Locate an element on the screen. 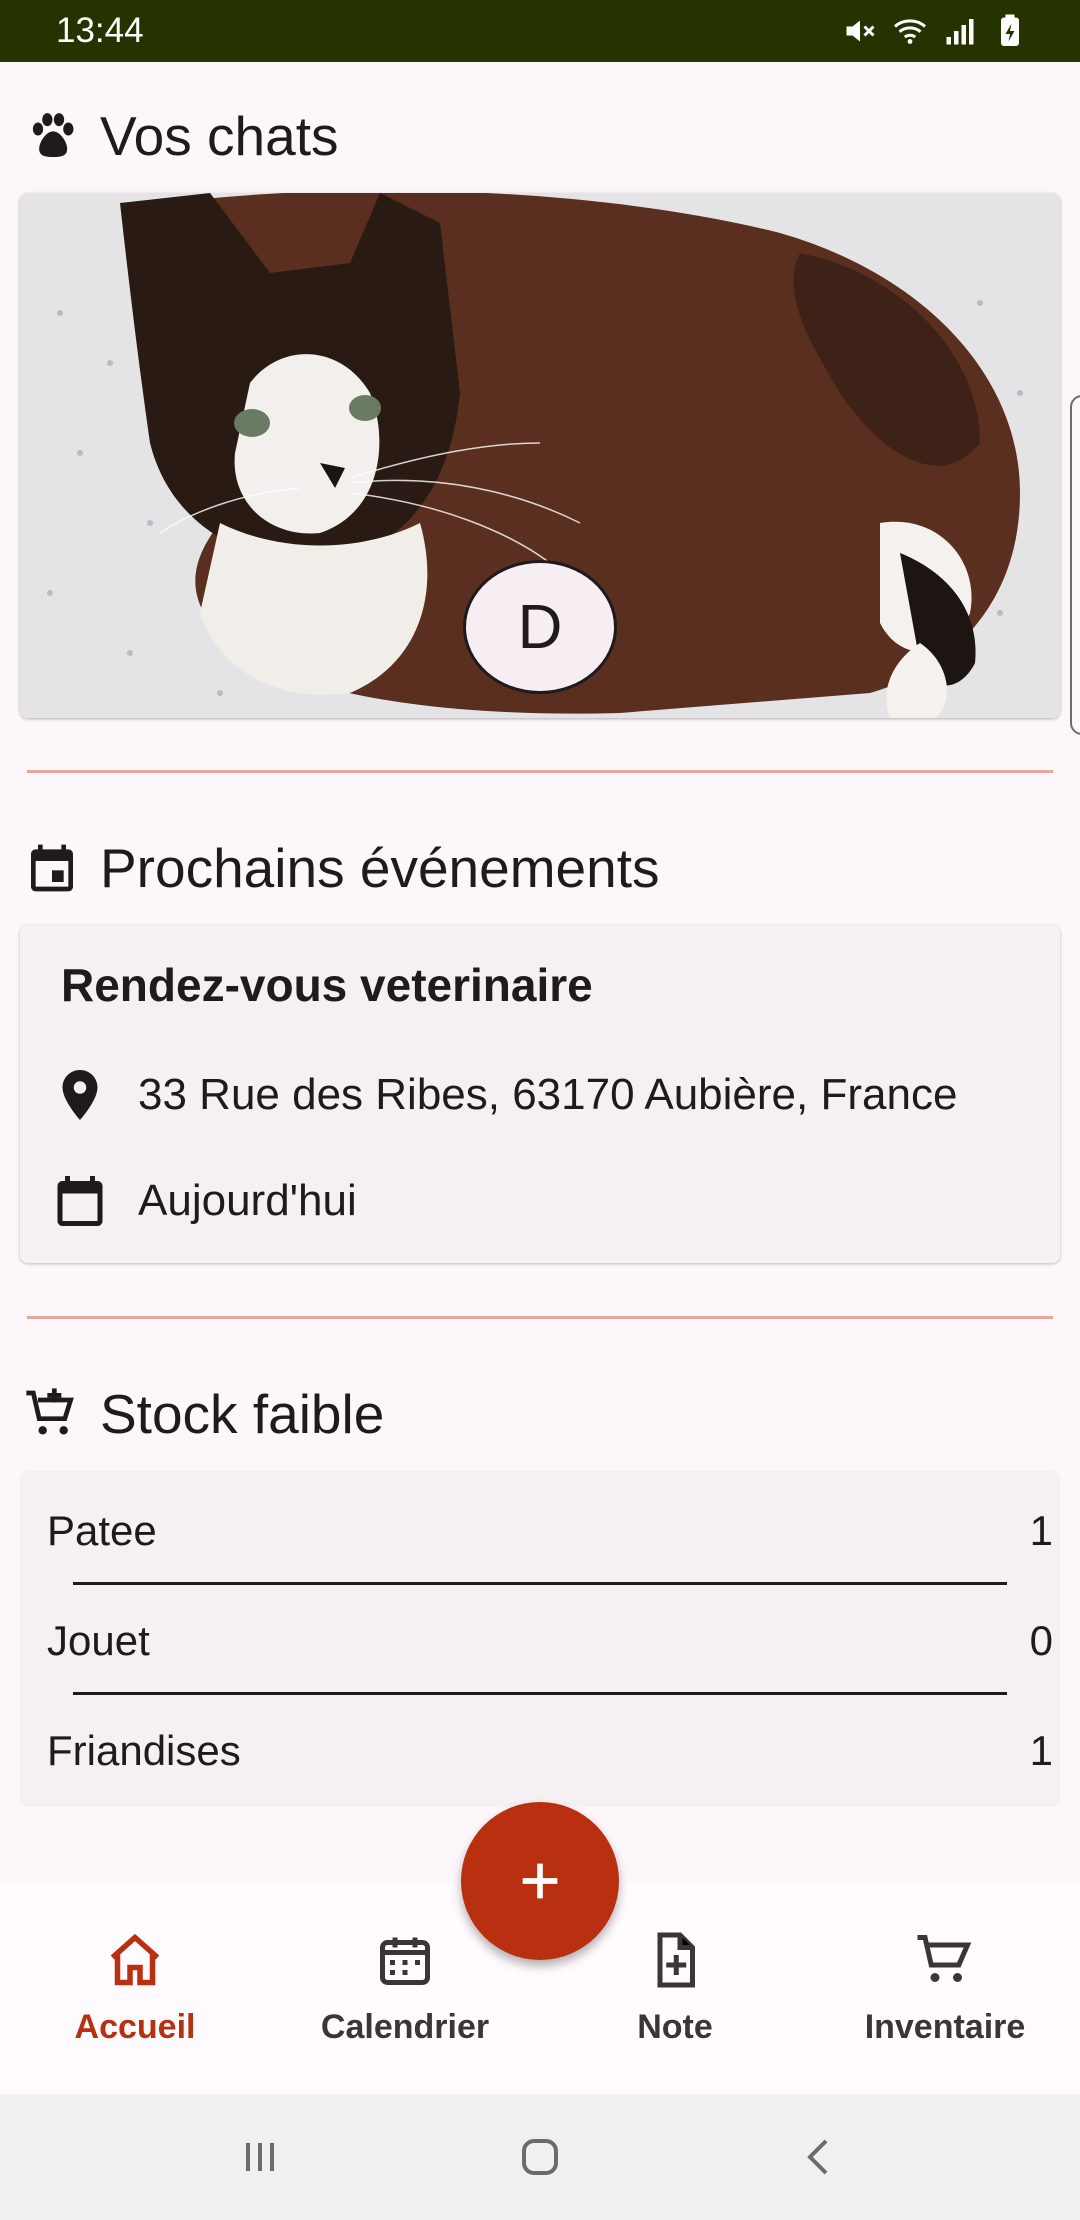  cat-avatar: D is located at coordinates (540, 627).